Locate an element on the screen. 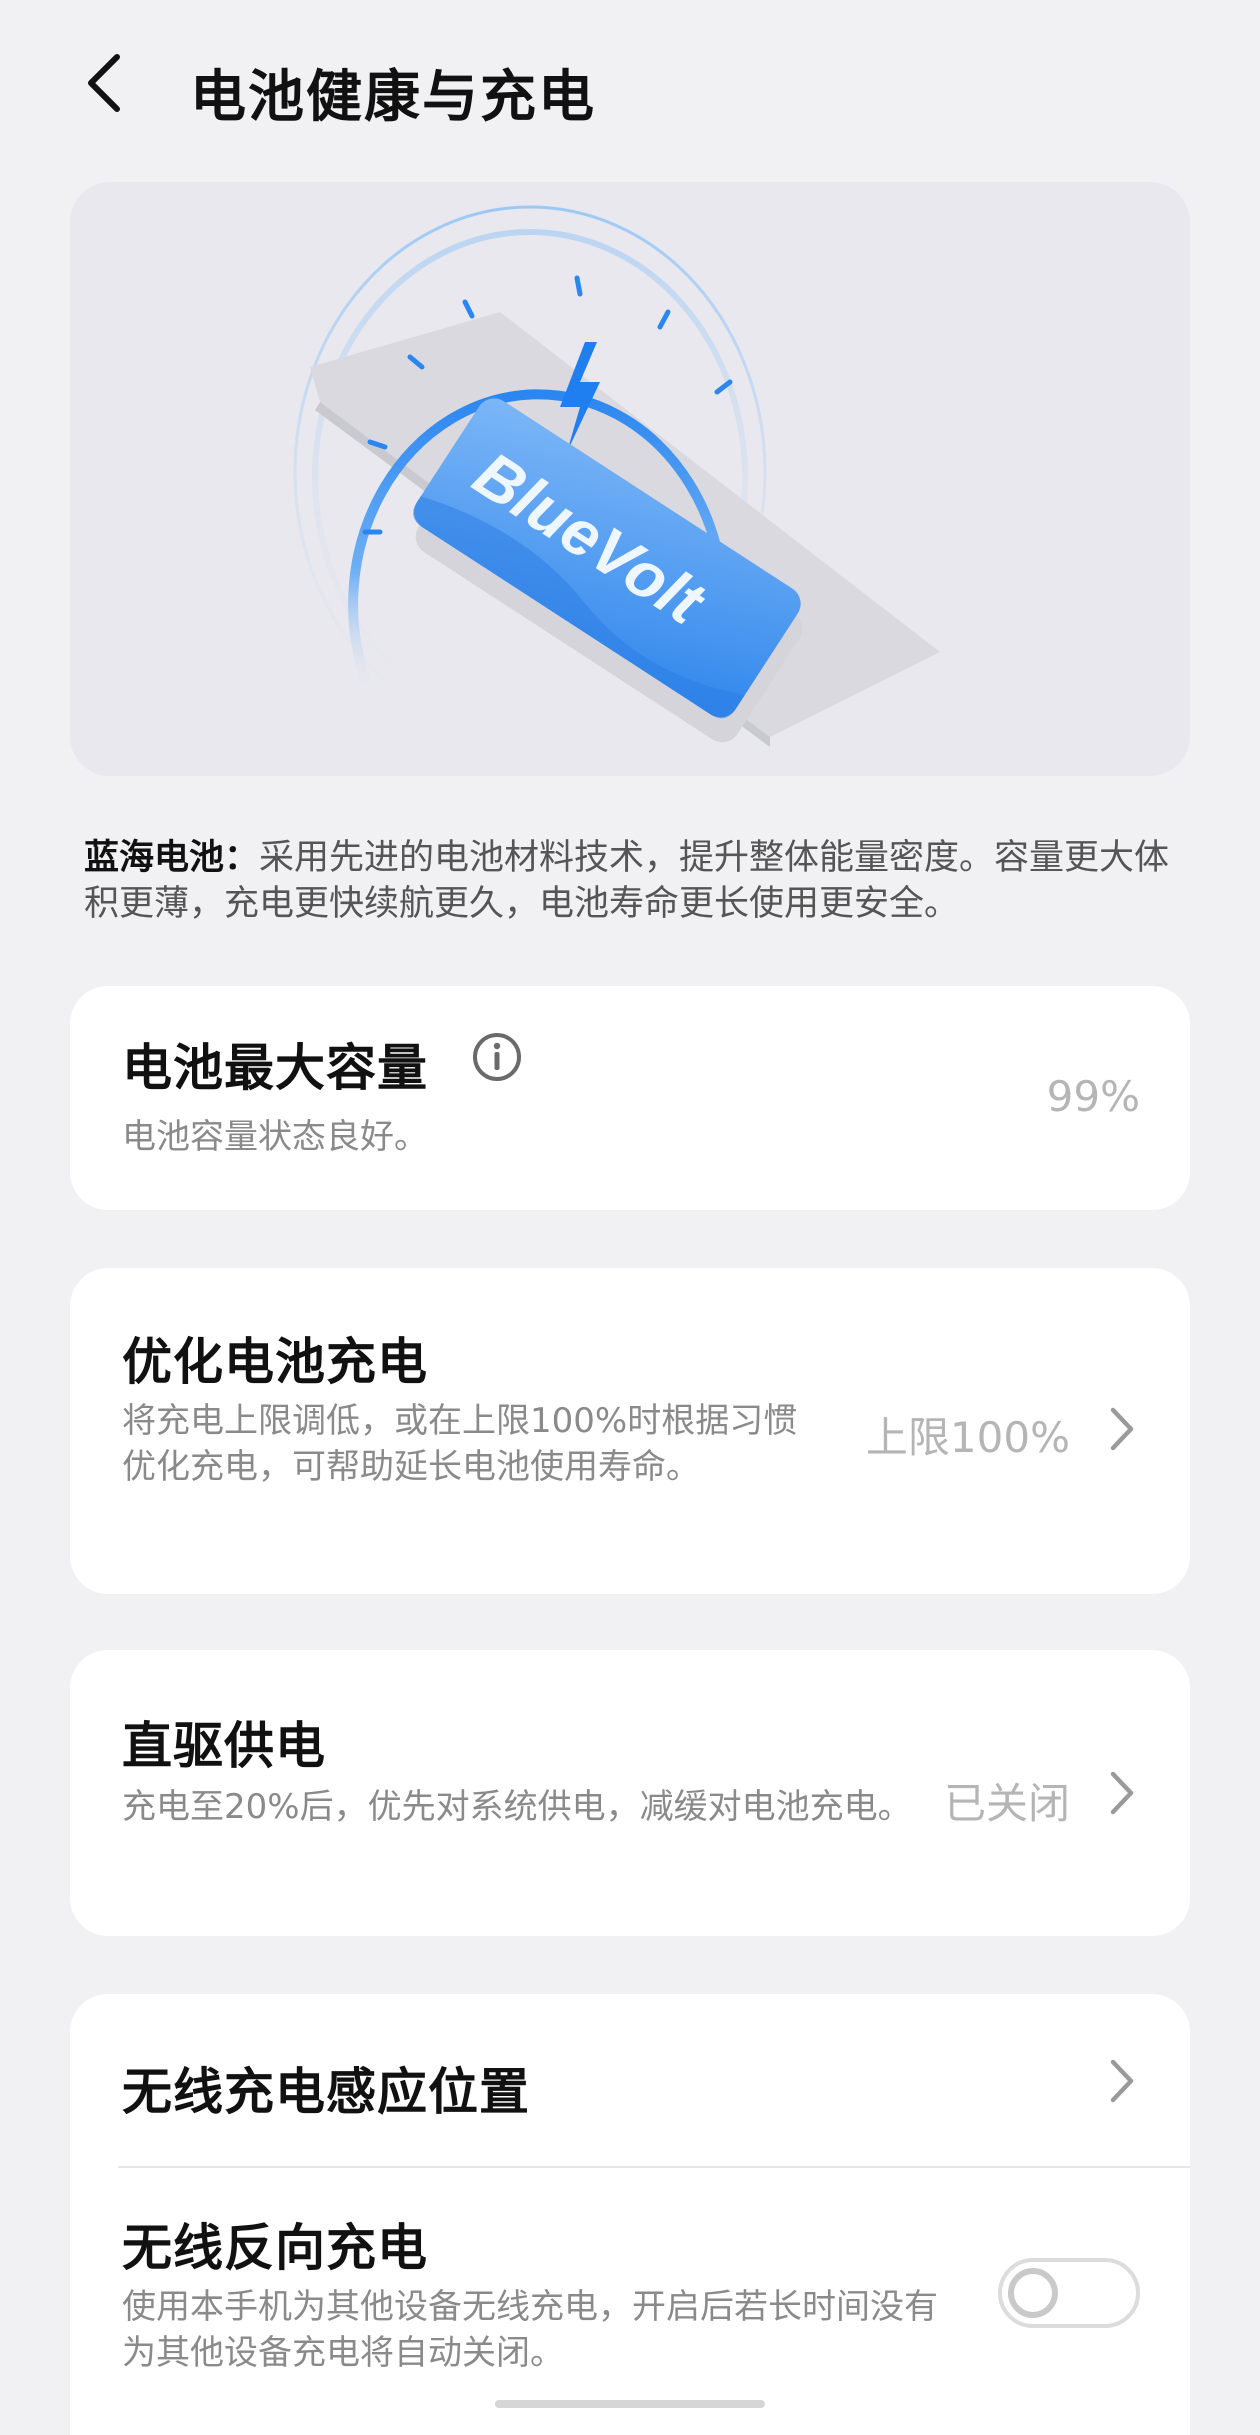 The height and width of the screenshot is (2435, 1260). direct-power-title: 直驱供电 is located at coordinates (224, 1746).